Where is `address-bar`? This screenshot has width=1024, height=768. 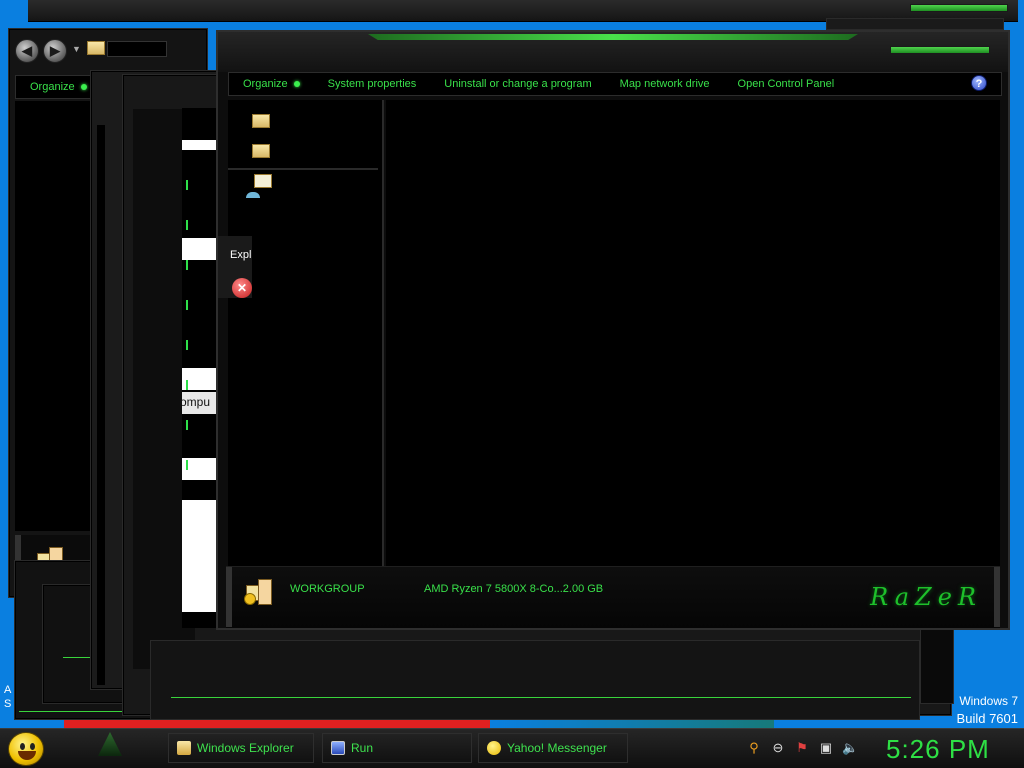
address-bar is located at coordinates (137, 49).